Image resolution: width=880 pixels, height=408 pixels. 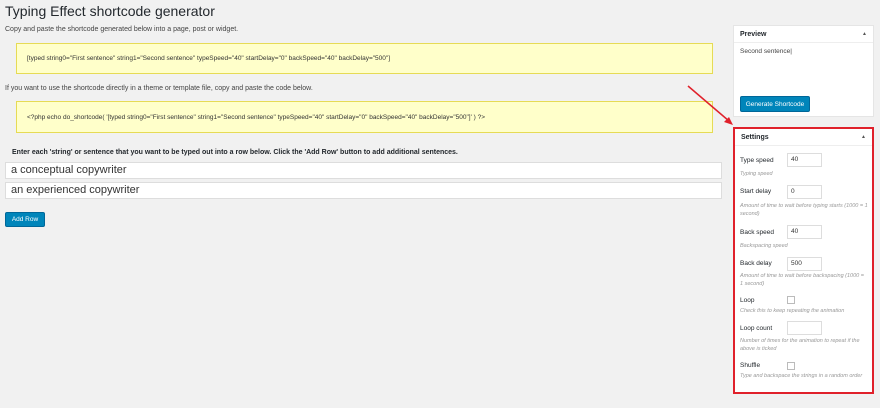 What do you see at coordinates (110, 11) in the screenshot?
I see `page-title: Typing Effect shortcode generator` at bounding box center [110, 11].